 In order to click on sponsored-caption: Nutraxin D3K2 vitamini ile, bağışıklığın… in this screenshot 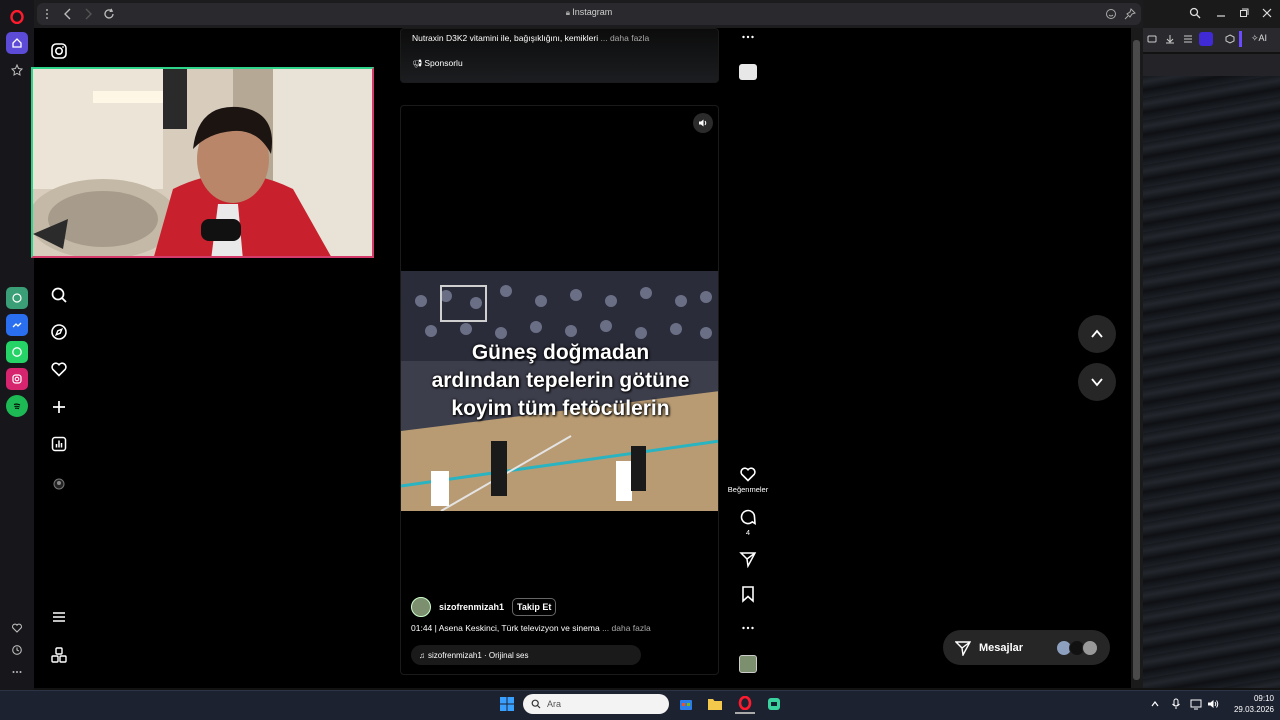, I will do `click(530, 38)`.